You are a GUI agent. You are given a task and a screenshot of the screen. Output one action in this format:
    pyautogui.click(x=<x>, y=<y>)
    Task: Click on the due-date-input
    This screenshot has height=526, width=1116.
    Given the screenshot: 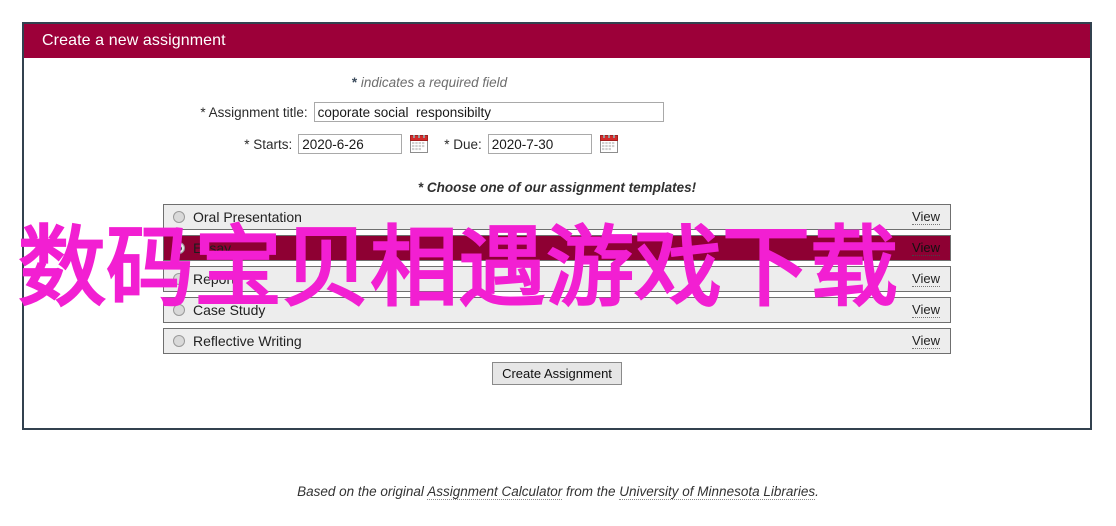 What is the action you would take?
    pyautogui.click(x=539, y=144)
    